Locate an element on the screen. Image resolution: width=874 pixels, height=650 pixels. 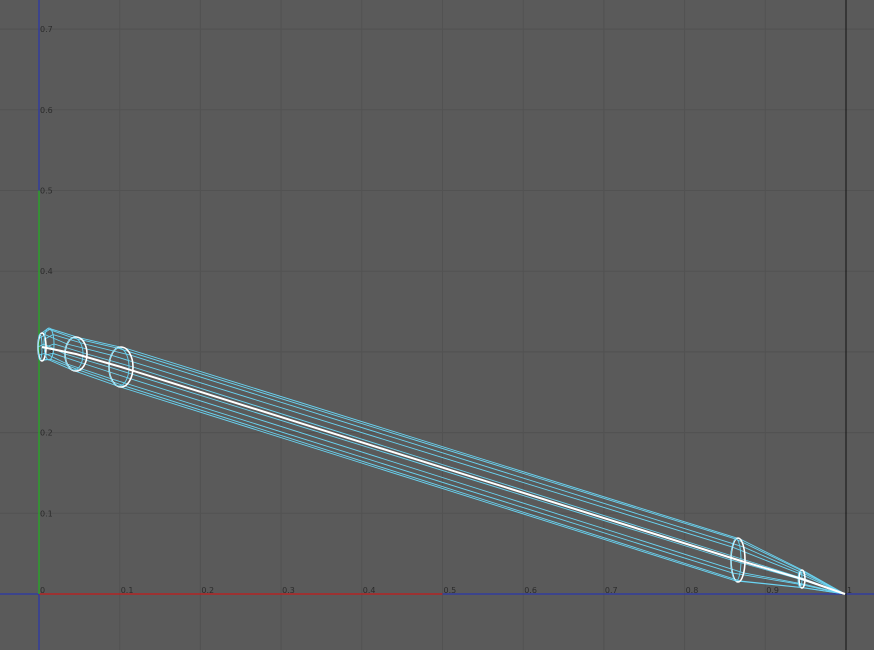
y-tick-label: 0.6 is located at coordinates (46, 110).